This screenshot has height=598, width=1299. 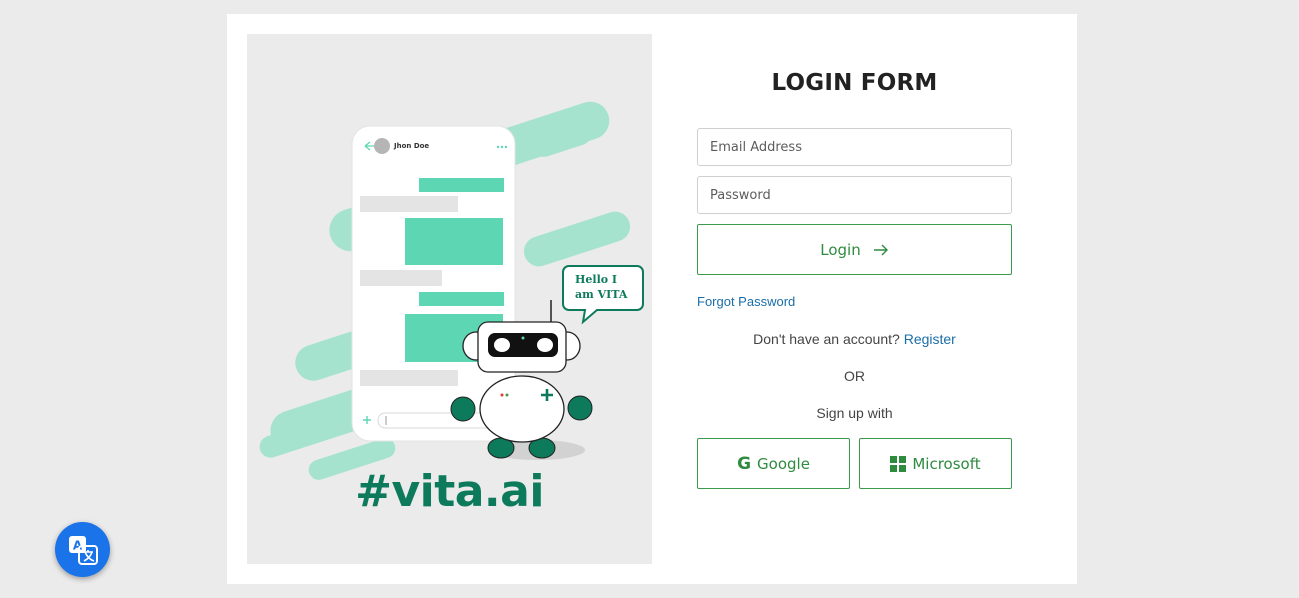 I want to click on login-button: Login, so click(x=854, y=249).